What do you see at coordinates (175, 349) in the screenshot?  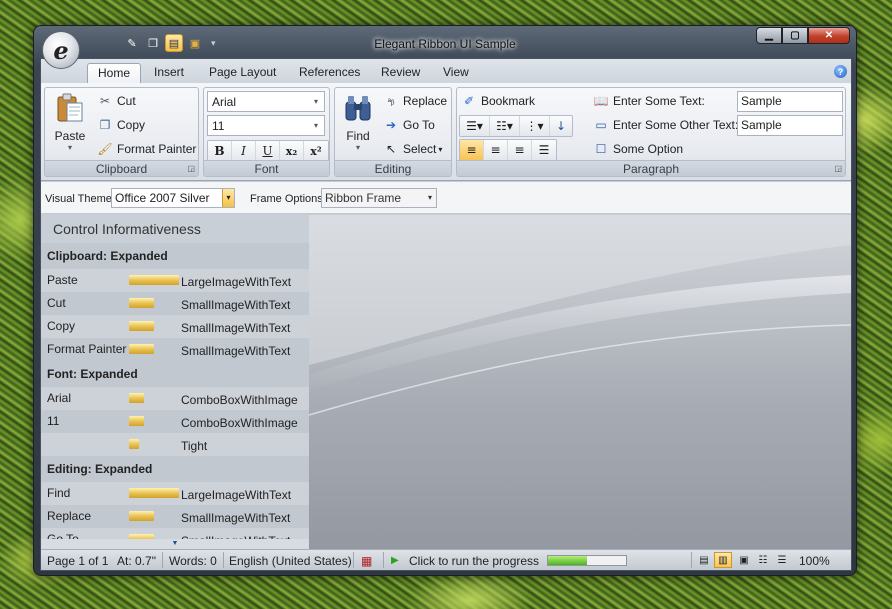 I see `panel-row: Format Painter SmallImageWithText` at bounding box center [175, 349].